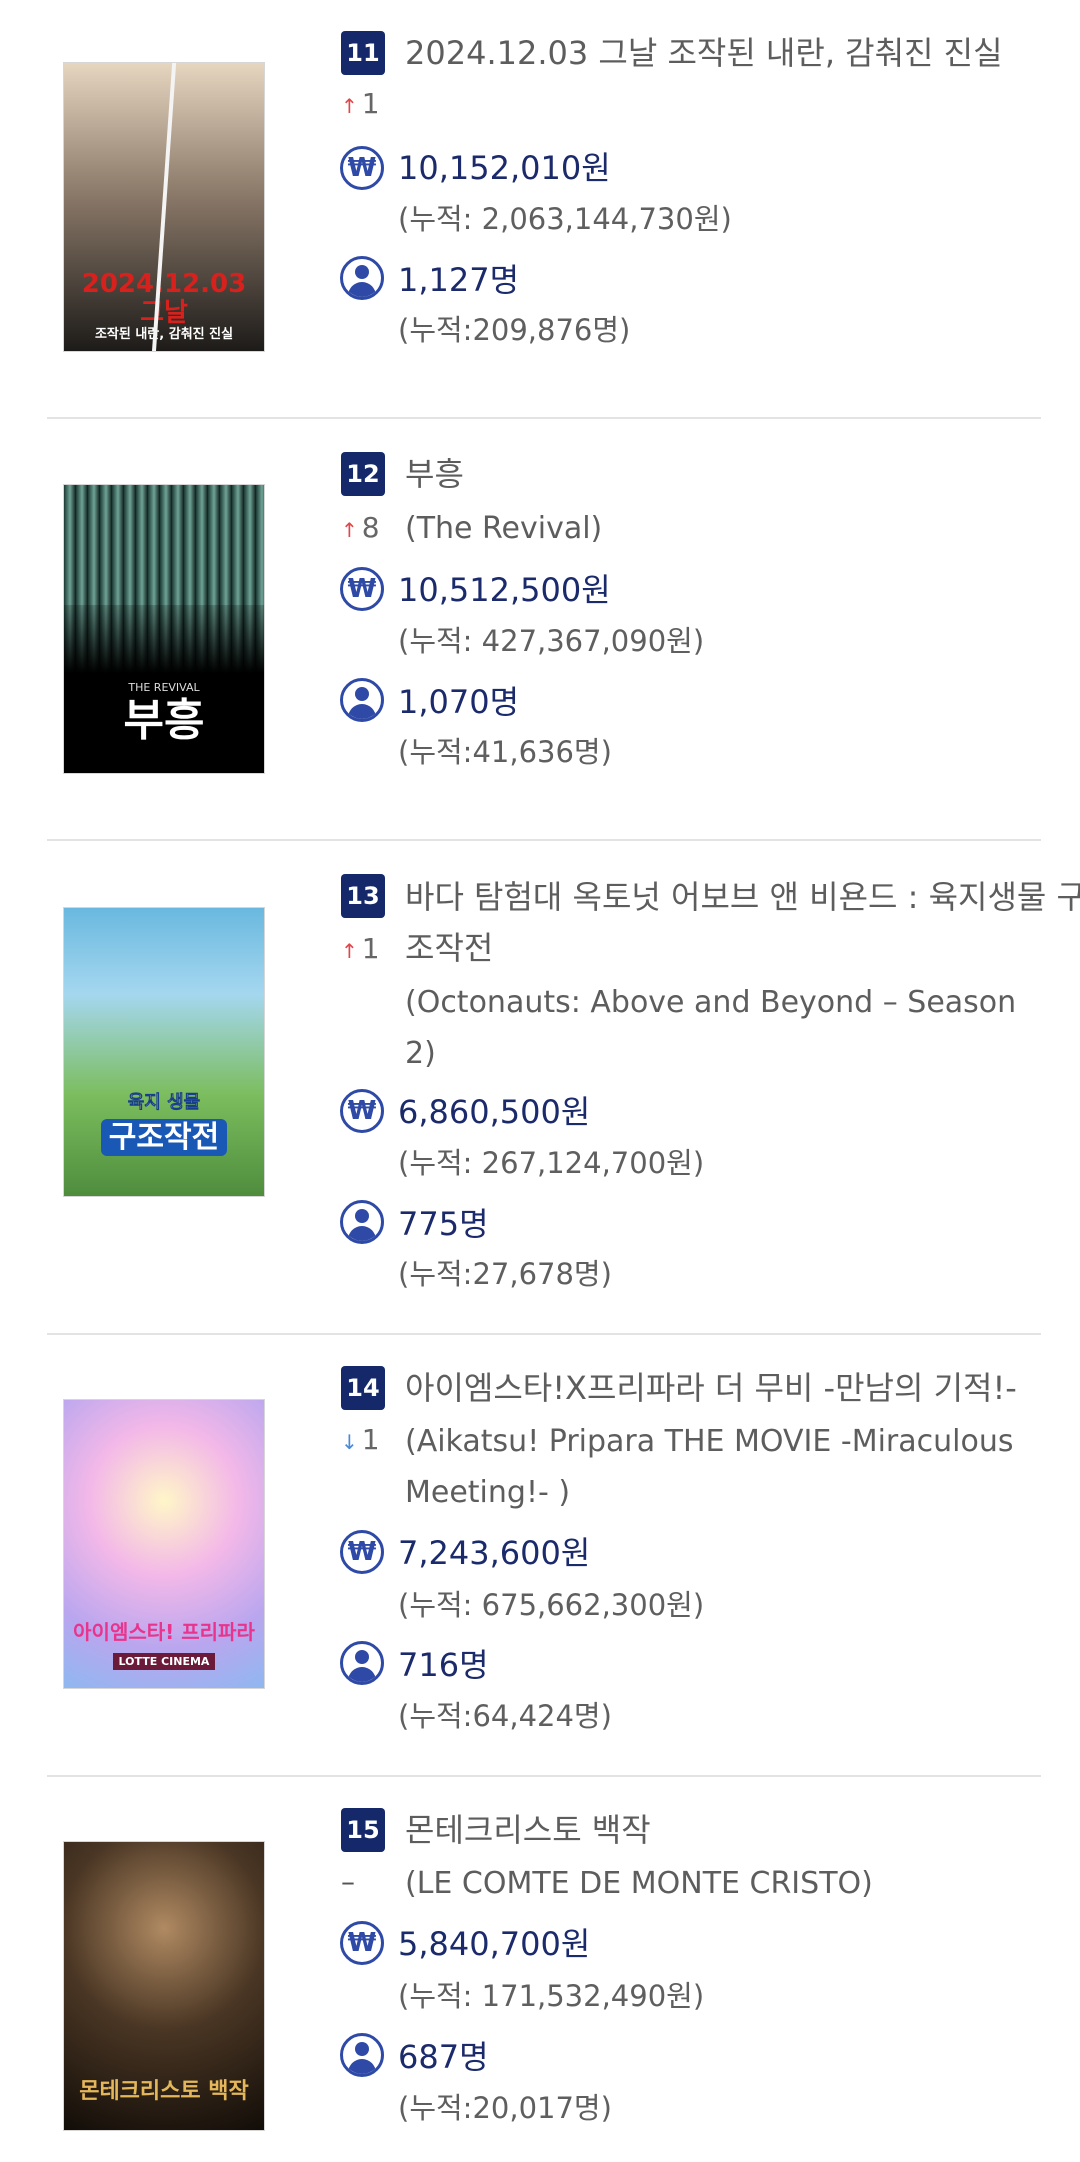 This screenshot has width=1080, height=2162. I want to click on revenue-total: (누적: 675,662,300원), so click(551, 1605).